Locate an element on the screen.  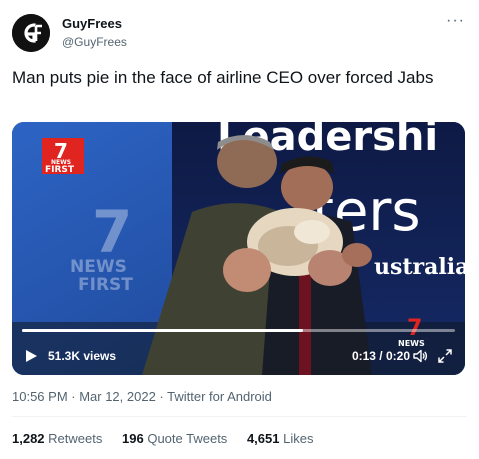
ellipsis-icon: ··· is located at coordinates (455, 21).